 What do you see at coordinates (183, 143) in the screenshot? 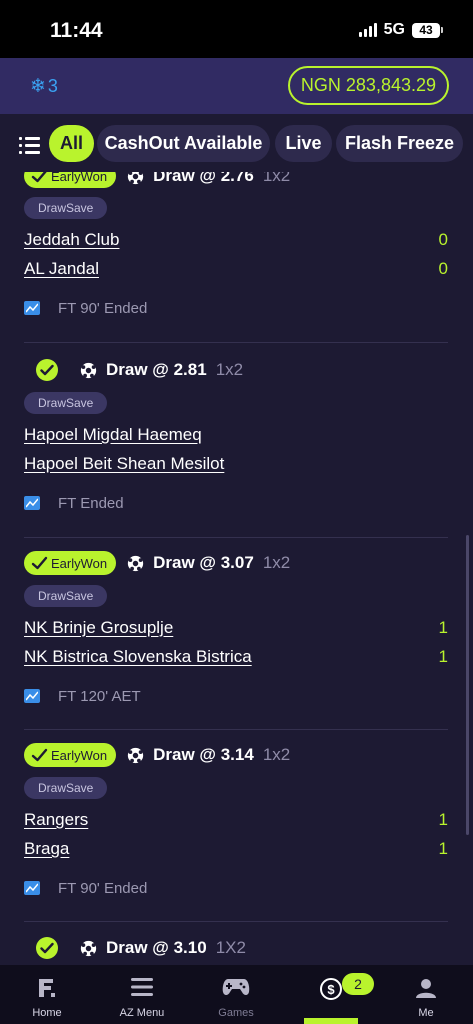
I see `tab-cashout-available: CashOut Available` at bounding box center [183, 143].